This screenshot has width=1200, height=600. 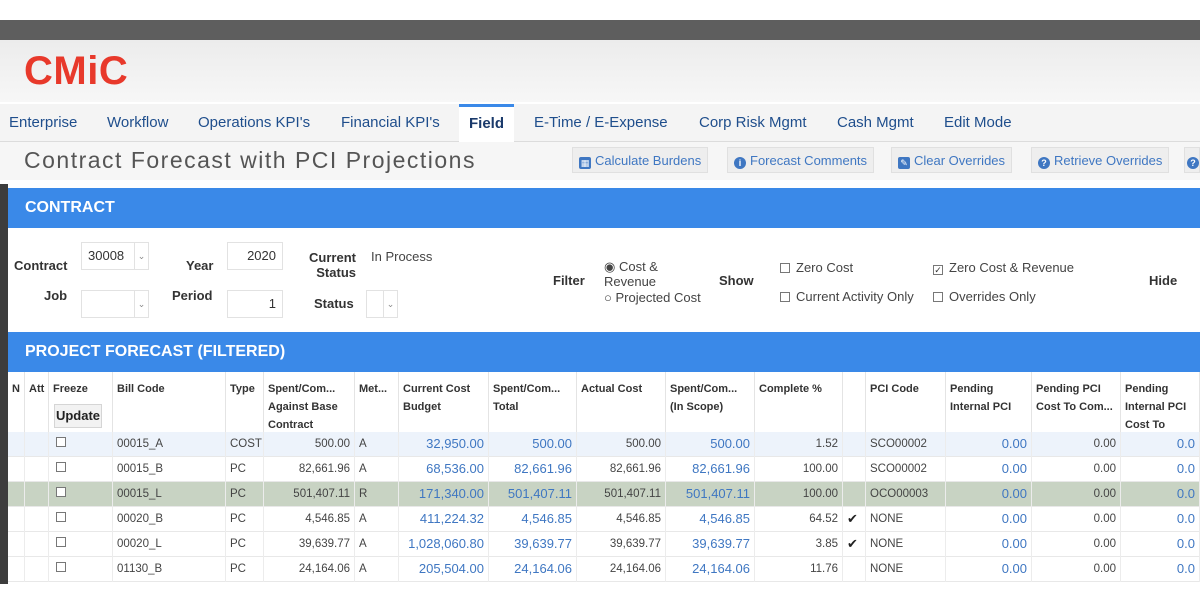 What do you see at coordinates (652, 297) in the screenshot?
I see `filter-projected-cost-radio: ○ Projected Cost` at bounding box center [652, 297].